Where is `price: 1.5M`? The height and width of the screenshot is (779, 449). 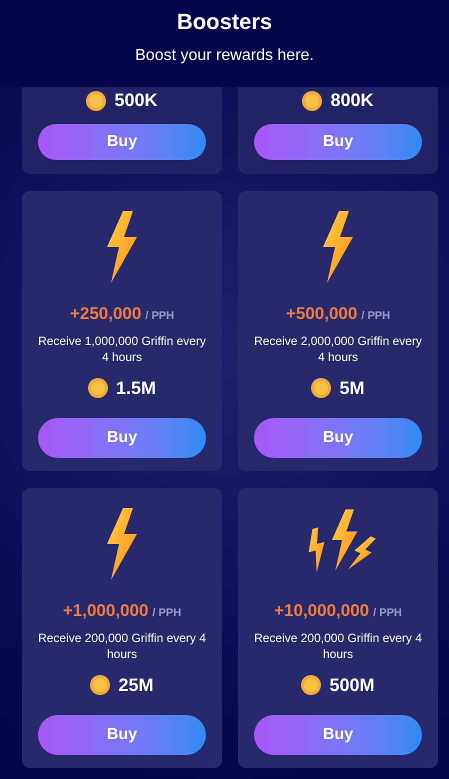 price: 1.5M is located at coordinates (136, 388).